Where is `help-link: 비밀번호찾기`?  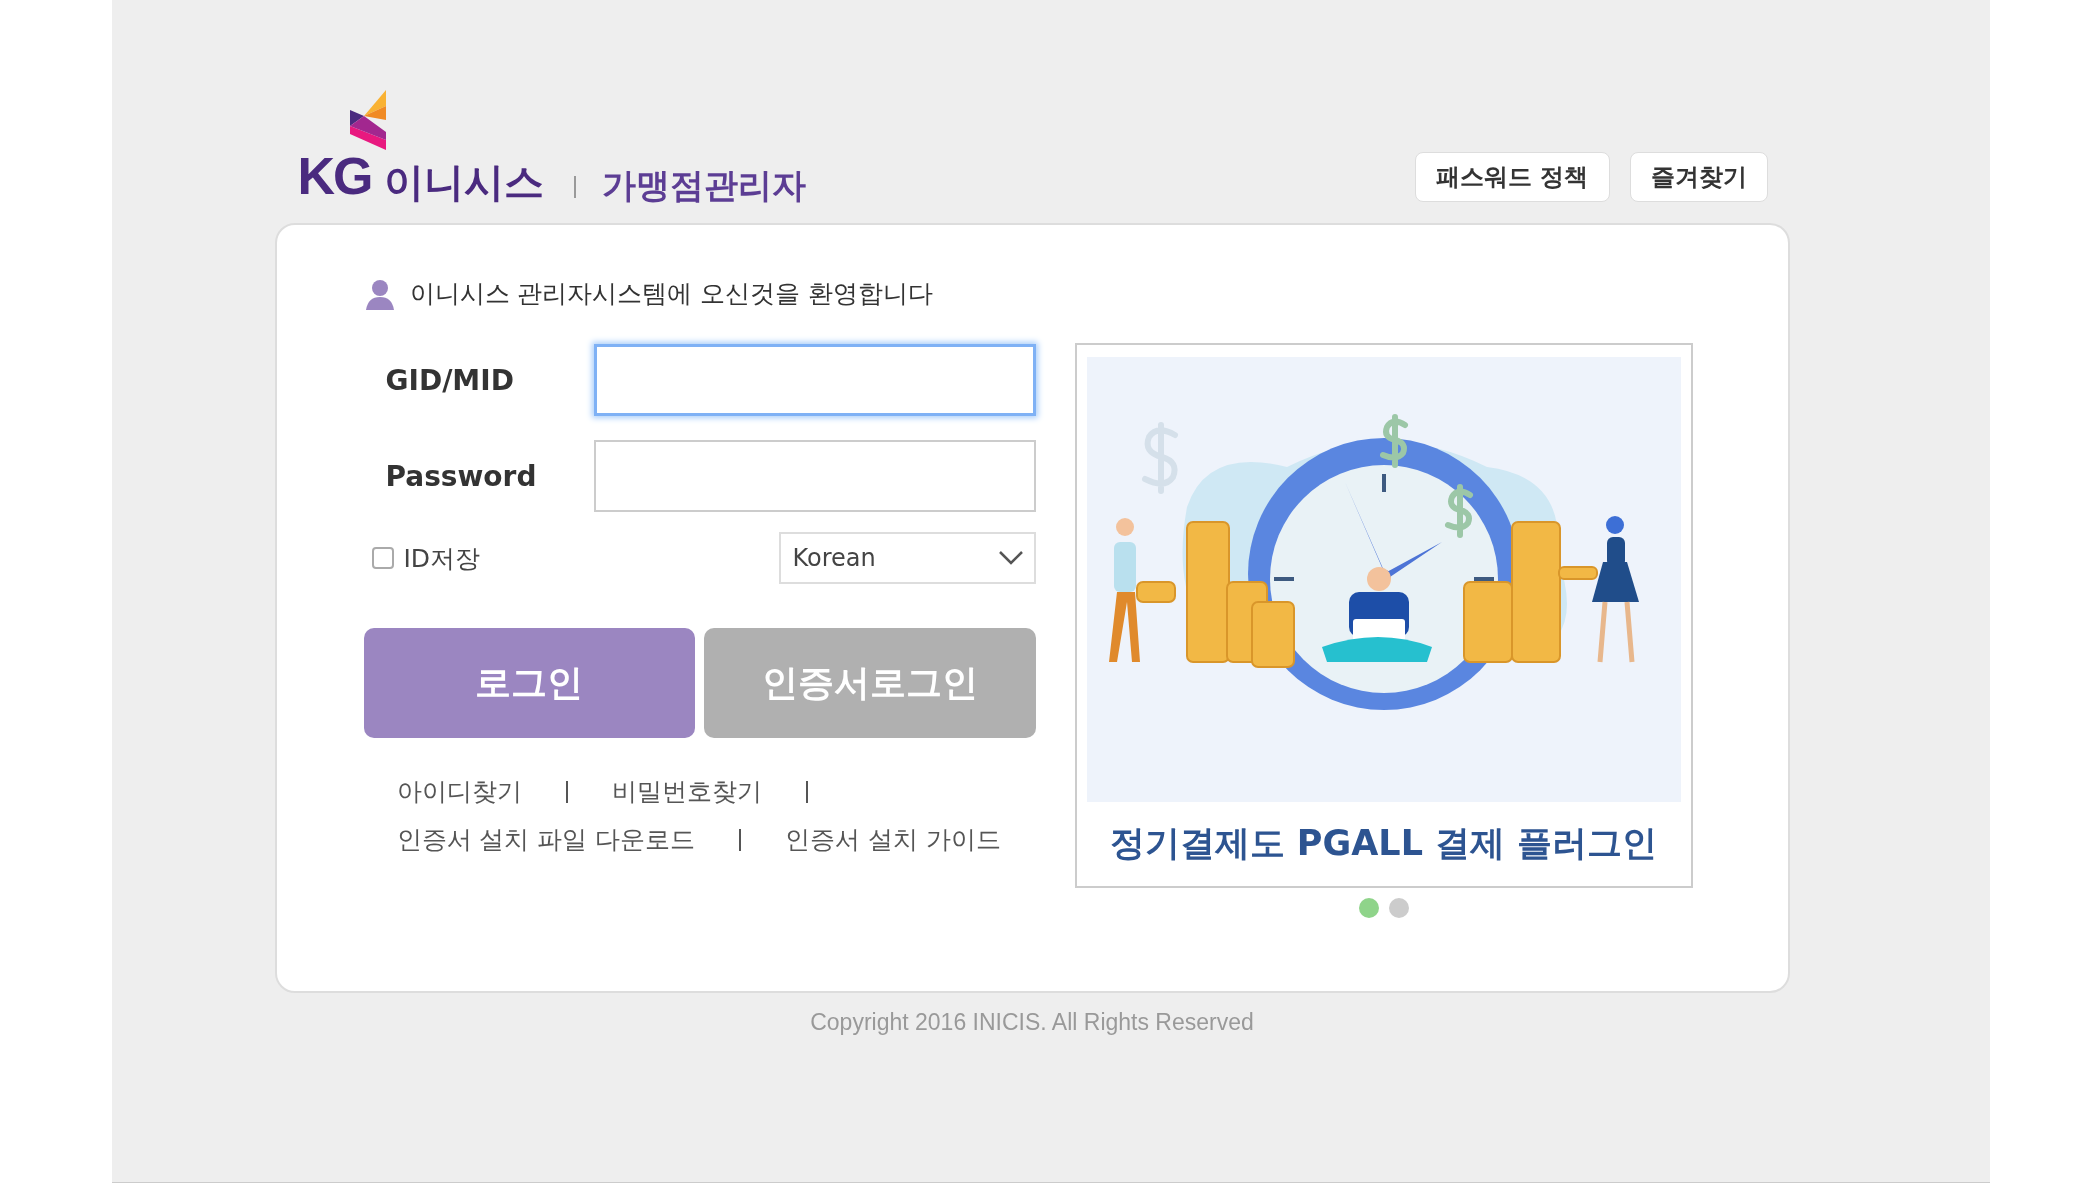 help-link: 비밀번호찾기 is located at coordinates (686, 792).